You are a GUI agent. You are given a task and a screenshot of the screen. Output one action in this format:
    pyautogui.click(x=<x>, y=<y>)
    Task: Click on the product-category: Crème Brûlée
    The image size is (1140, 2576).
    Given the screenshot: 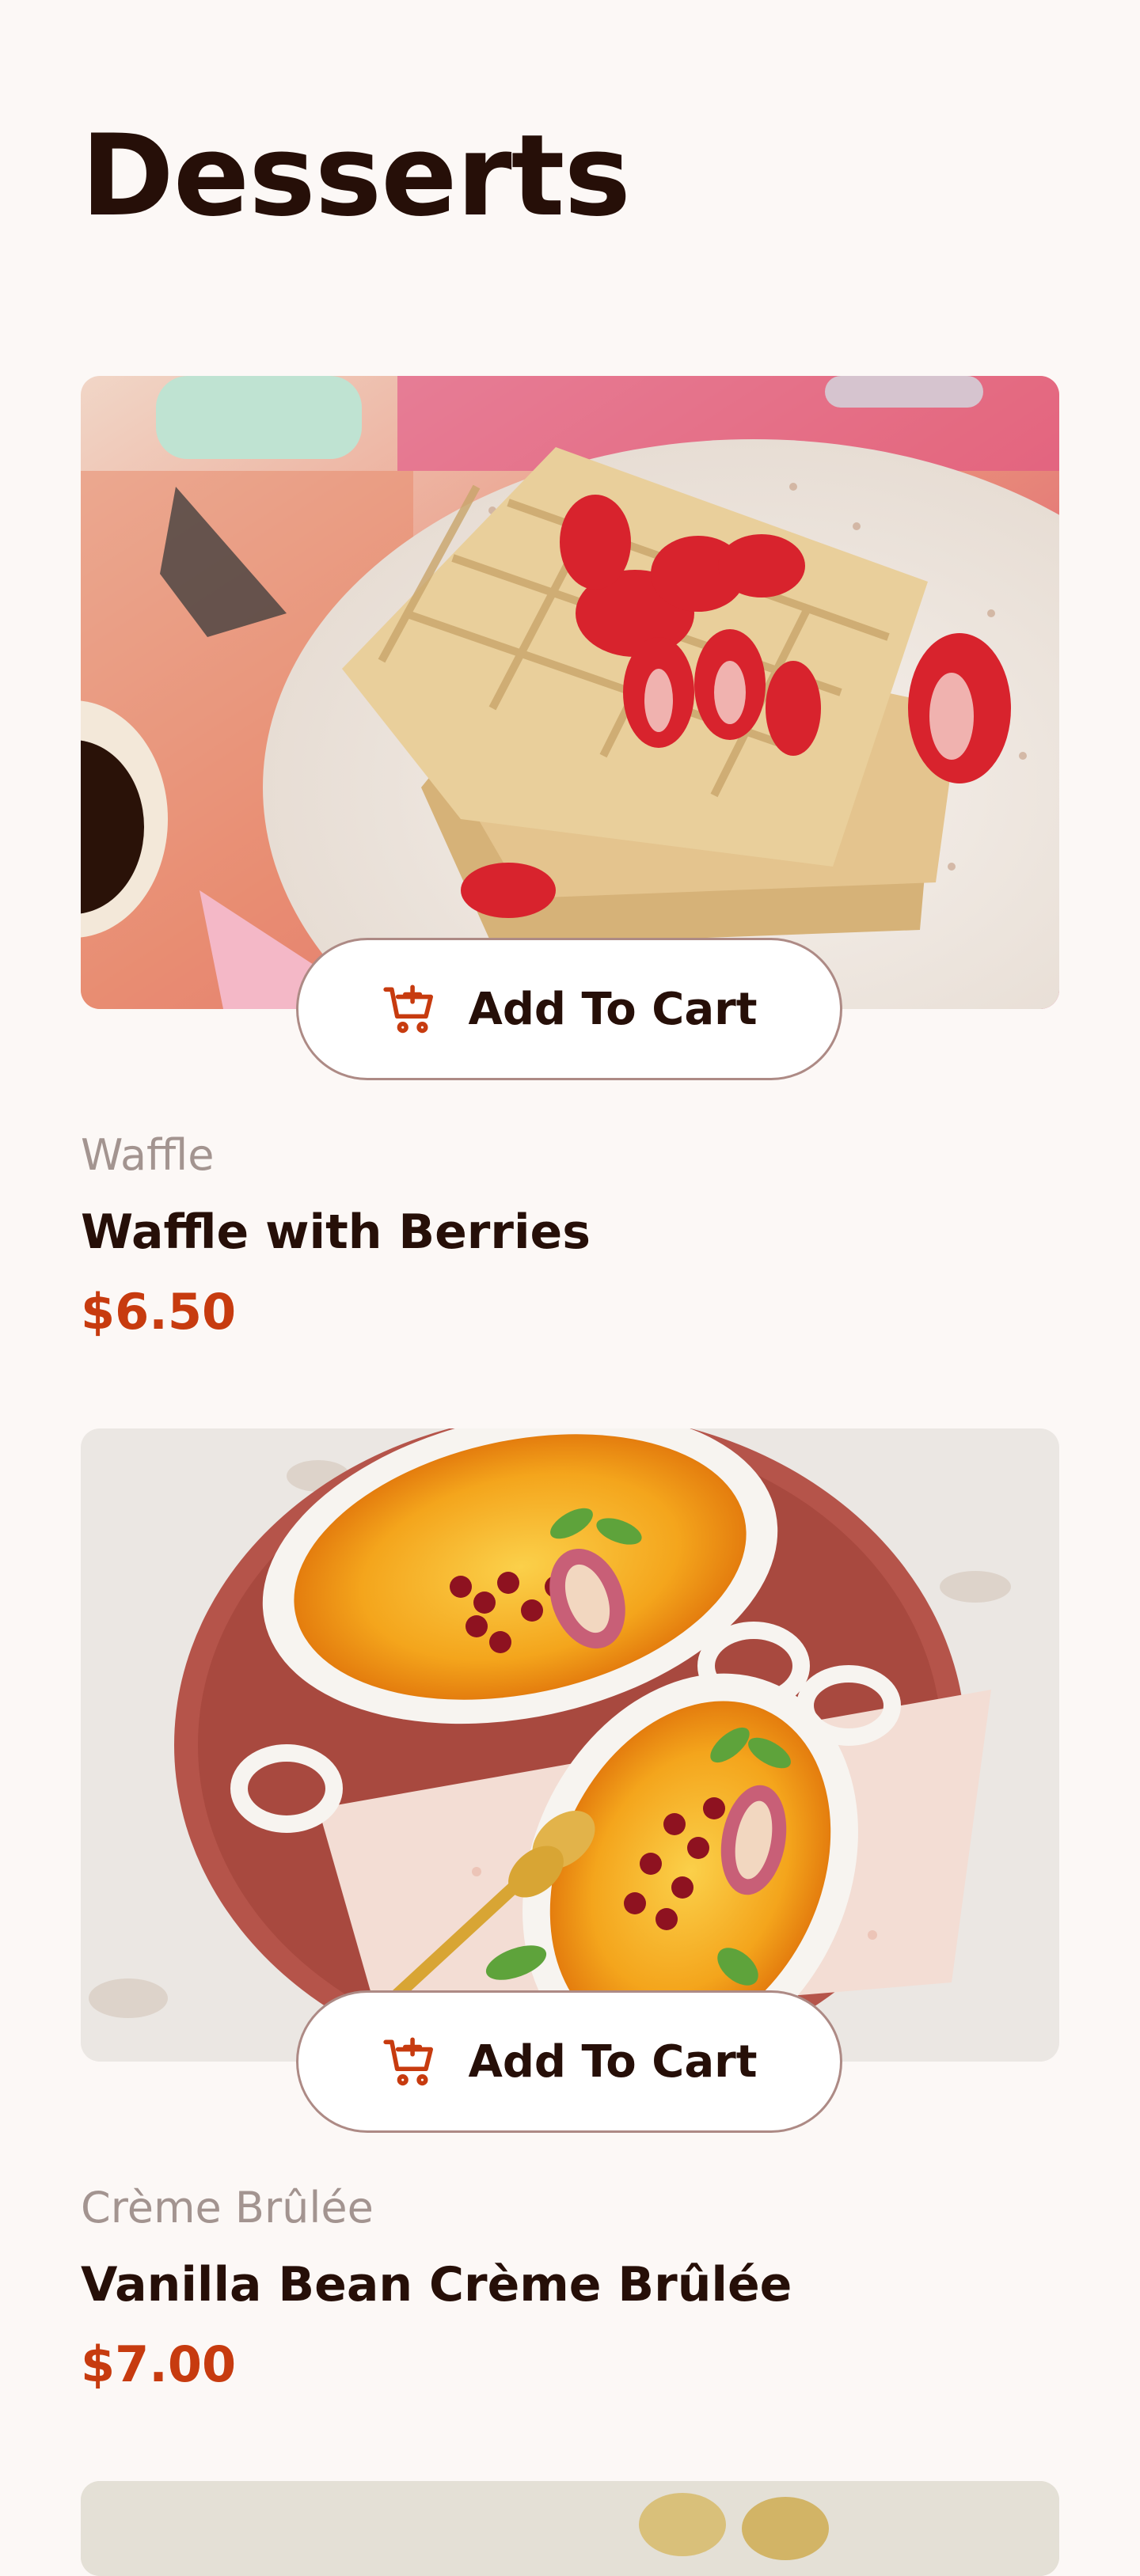 What is the action you would take?
    pyautogui.click(x=227, y=2208)
    